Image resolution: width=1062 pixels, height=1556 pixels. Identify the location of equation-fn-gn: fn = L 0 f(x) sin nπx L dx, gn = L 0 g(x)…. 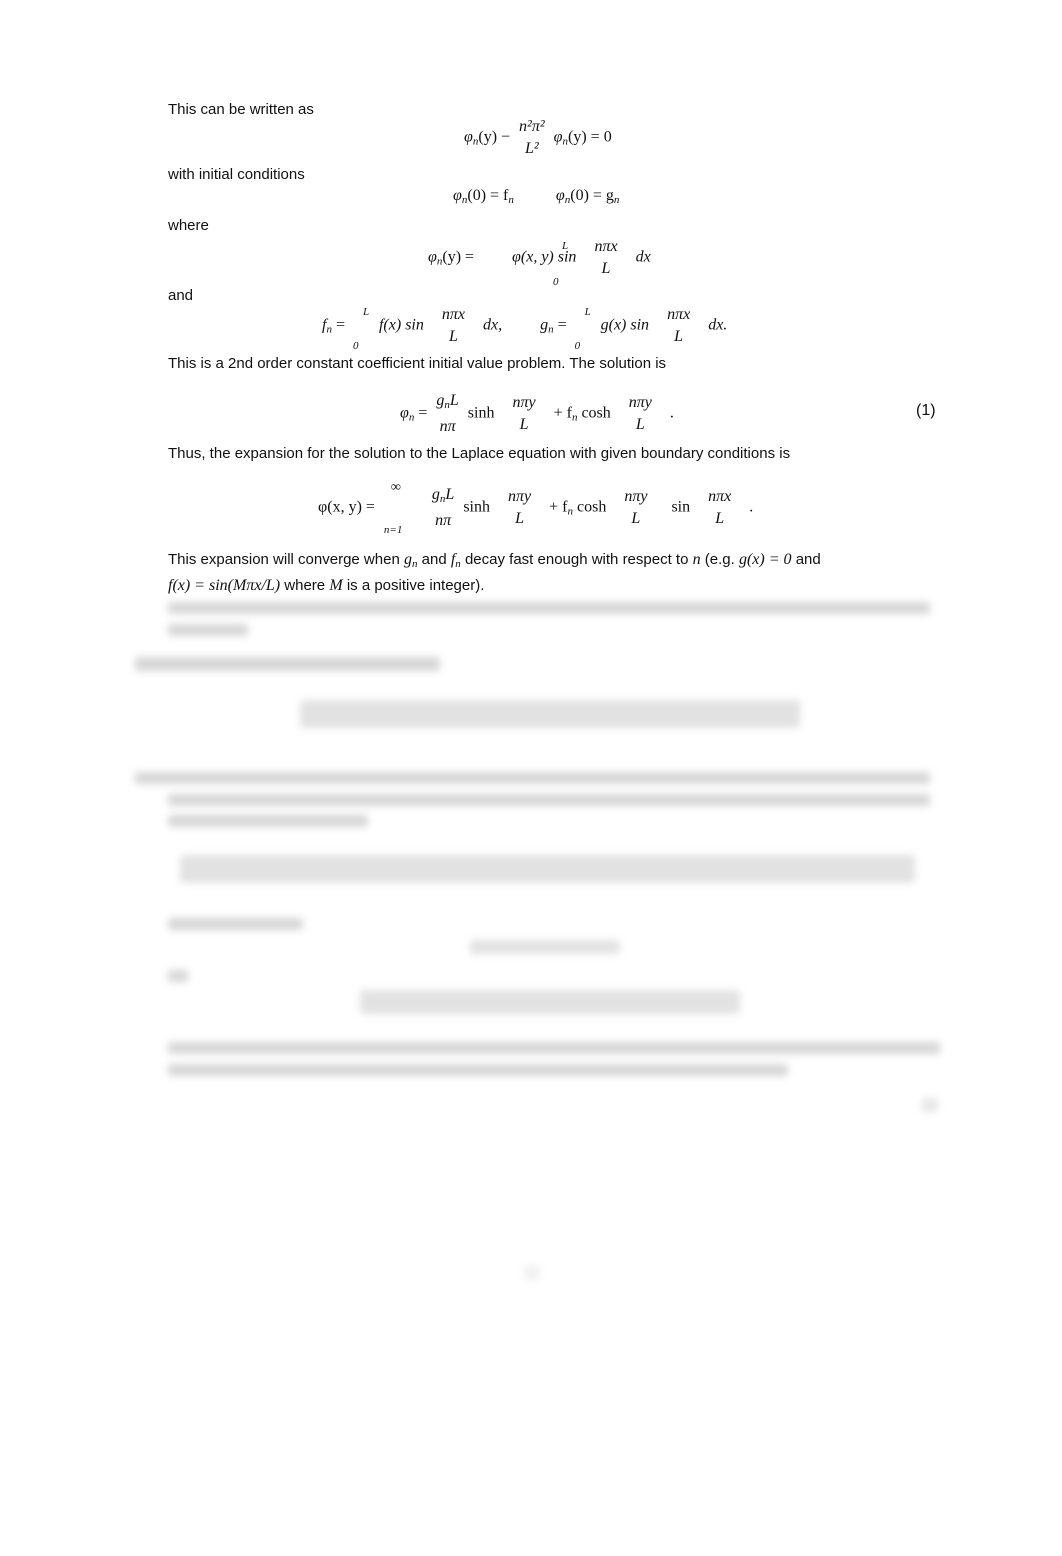
(524, 328).